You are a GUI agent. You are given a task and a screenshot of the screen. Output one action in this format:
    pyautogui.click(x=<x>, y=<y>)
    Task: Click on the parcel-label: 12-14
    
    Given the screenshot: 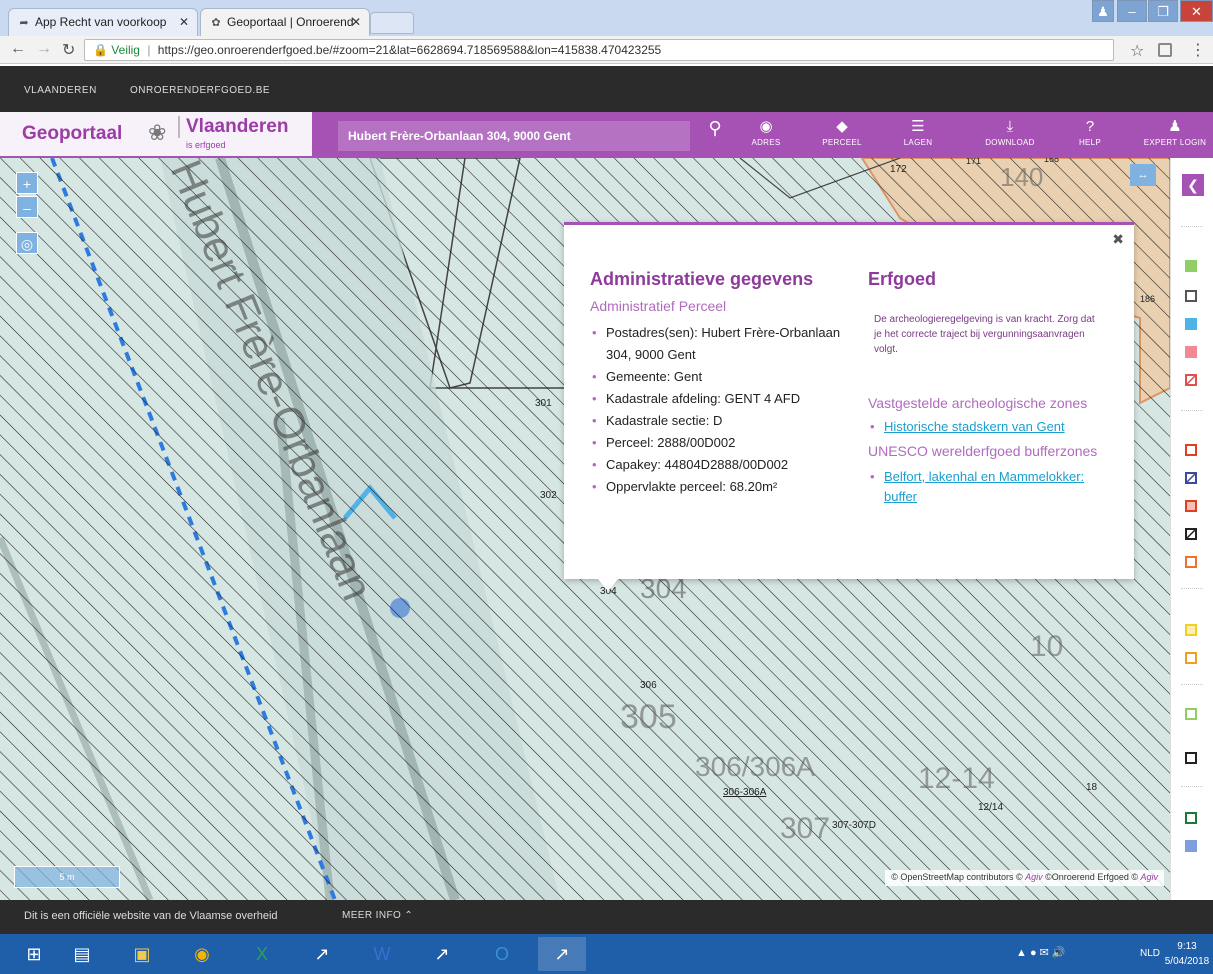 What is the action you would take?
    pyautogui.click(x=956, y=778)
    